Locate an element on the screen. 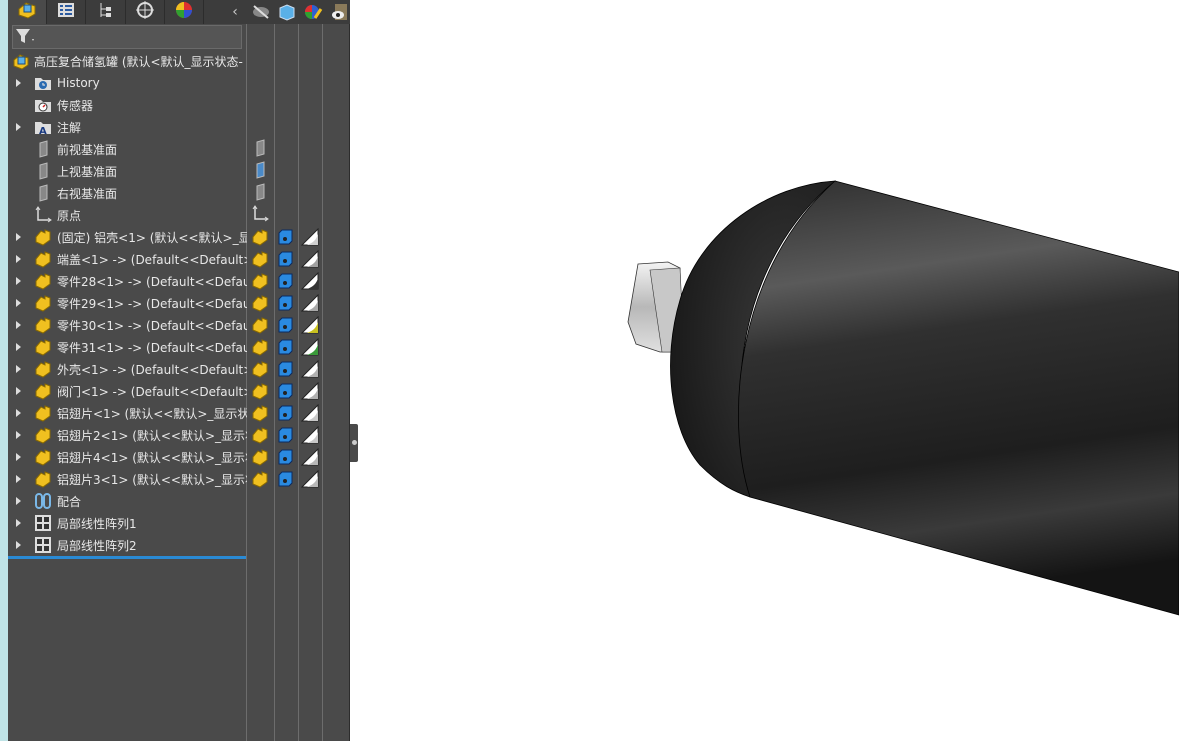 This screenshot has width=1179, height=741. origin-column-icon is located at coordinates (261, 215).